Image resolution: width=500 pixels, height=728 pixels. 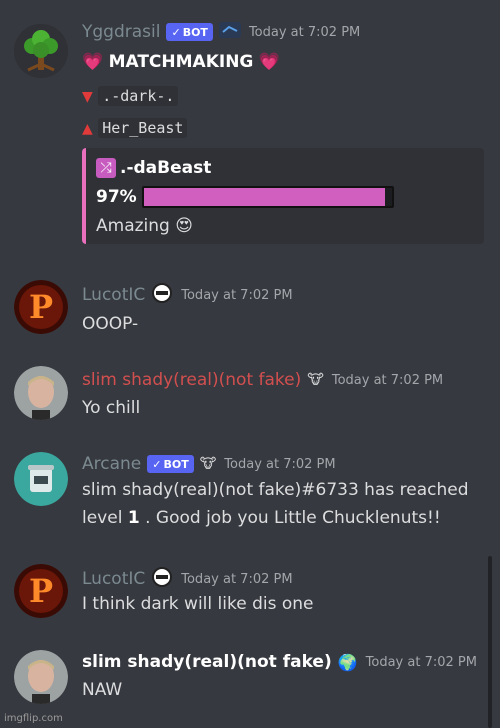 I want to click on user-dark: .-dark-., so click(x=138, y=96).